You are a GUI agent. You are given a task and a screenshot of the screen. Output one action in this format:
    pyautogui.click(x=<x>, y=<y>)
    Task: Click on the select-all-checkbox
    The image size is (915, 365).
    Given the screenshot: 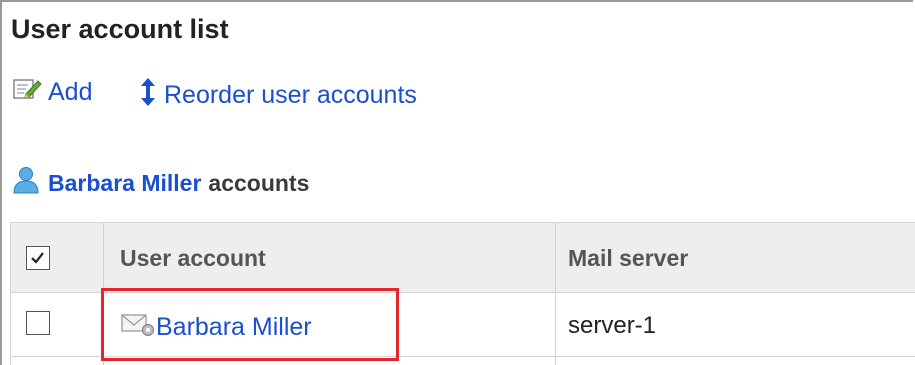 What is the action you would take?
    pyautogui.click(x=38, y=258)
    